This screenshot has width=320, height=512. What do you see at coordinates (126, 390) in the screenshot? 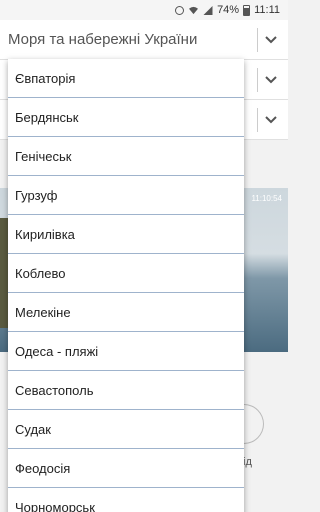
I see `dropdown-option: Севастополь` at bounding box center [126, 390].